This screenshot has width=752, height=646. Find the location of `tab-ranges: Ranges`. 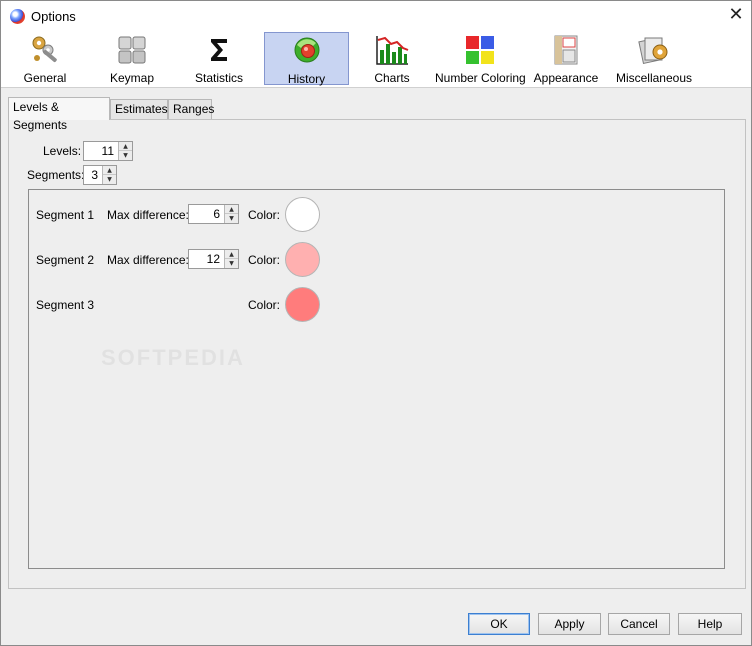

tab-ranges: Ranges is located at coordinates (191, 109).